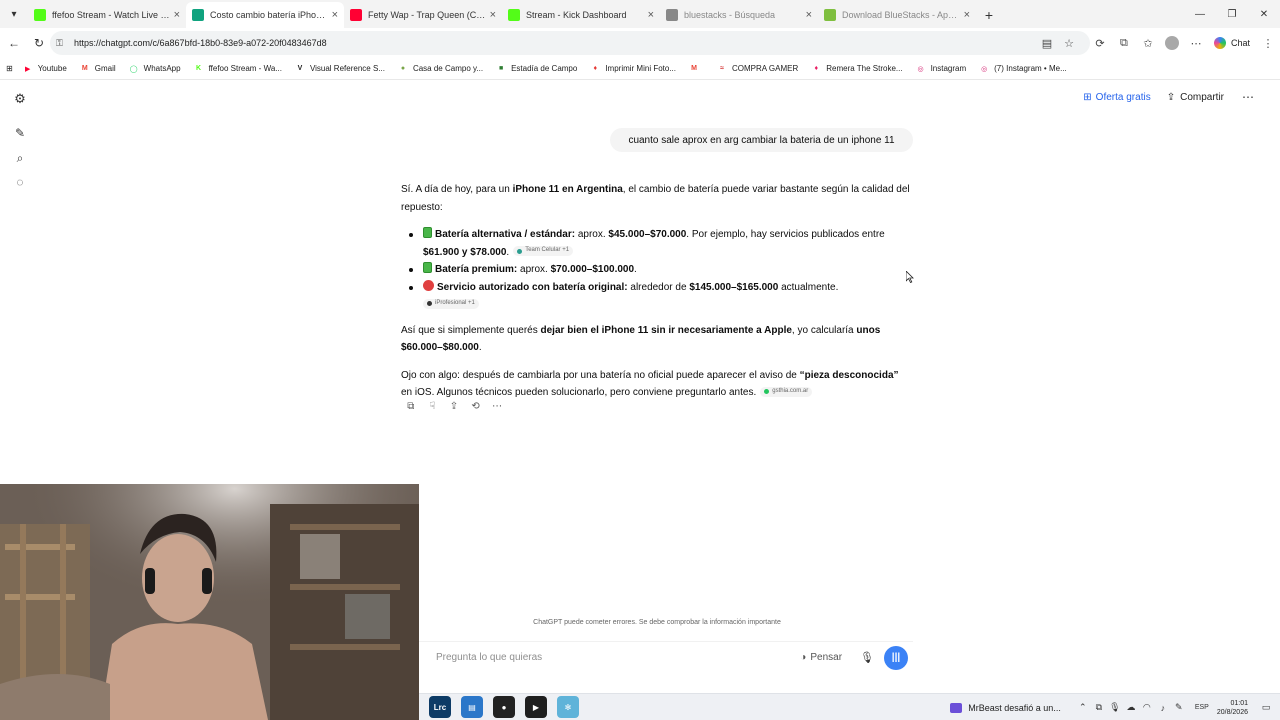 The width and height of the screenshot is (1280, 720). Describe the element at coordinates (423, 15) in the screenshot. I see `browser-tab: Fetty Wap - Trap Queen (Crankdat ×` at that location.